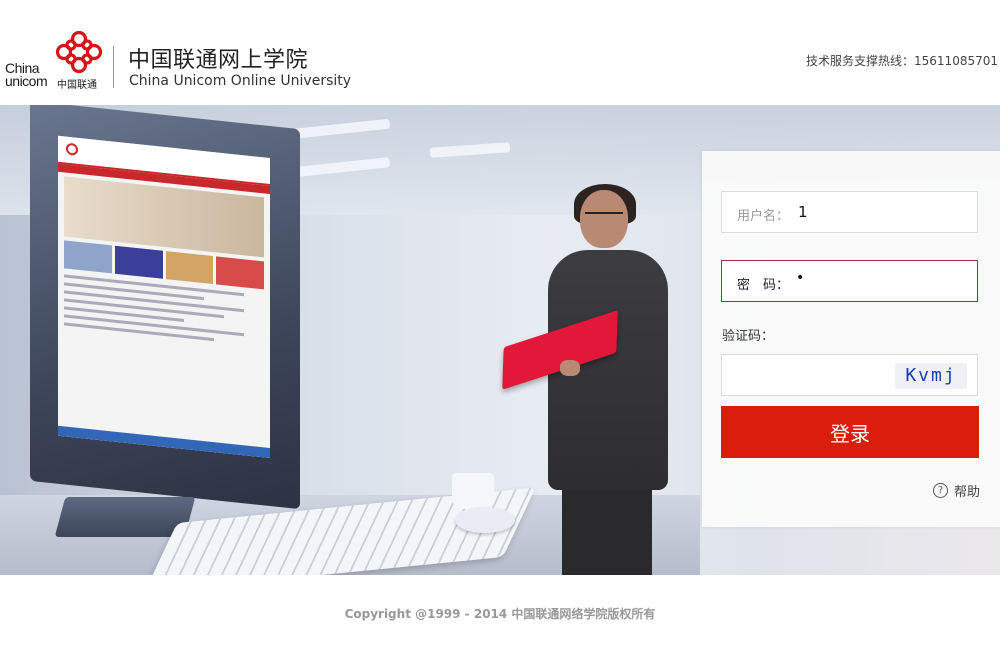 This screenshot has width=1000, height=660. I want to click on monitor-screen, so click(164, 297).